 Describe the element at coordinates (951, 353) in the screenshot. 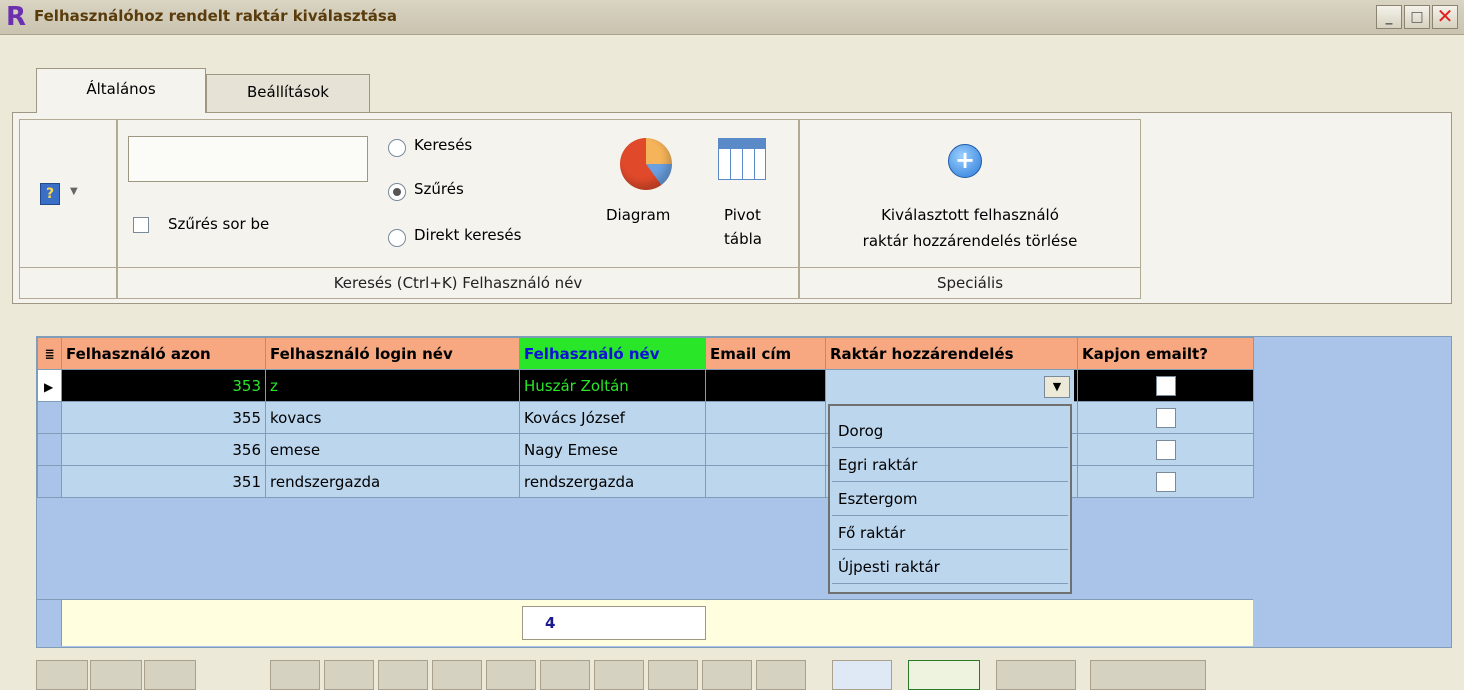

I see `col-header-warehouse: Raktár hozzárendelés` at that location.